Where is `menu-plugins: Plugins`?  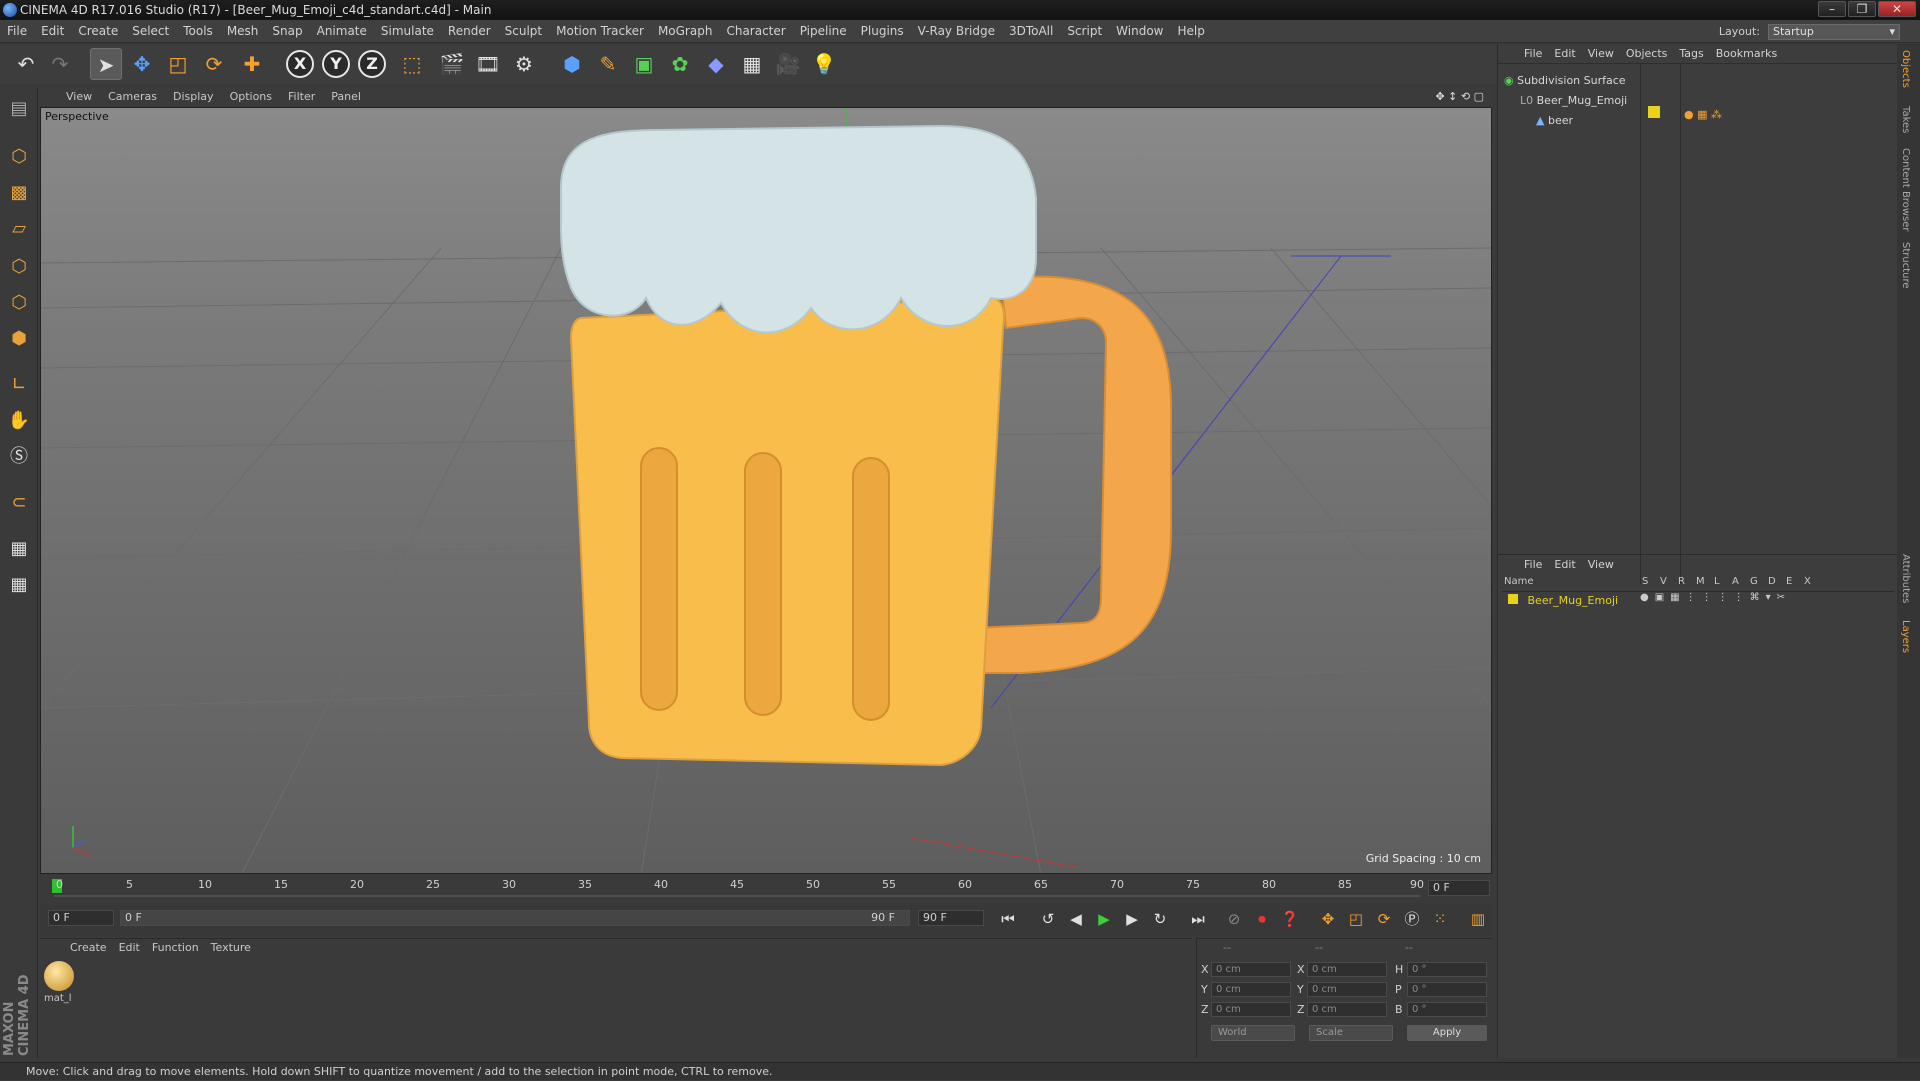 menu-plugins: Plugins is located at coordinates (882, 31).